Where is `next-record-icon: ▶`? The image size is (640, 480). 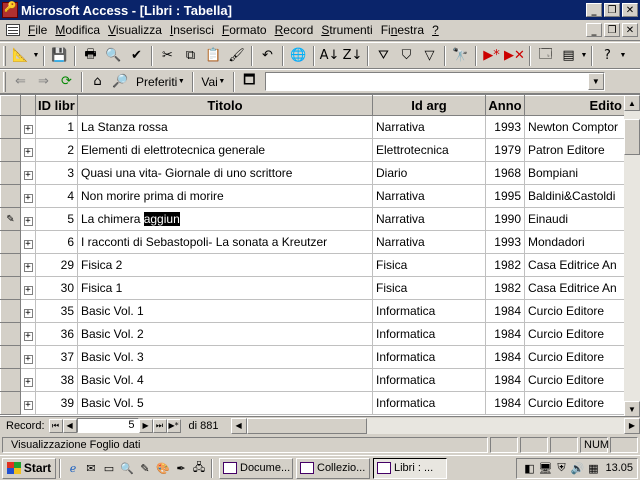 next-record-icon: ▶ is located at coordinates (145, 425).